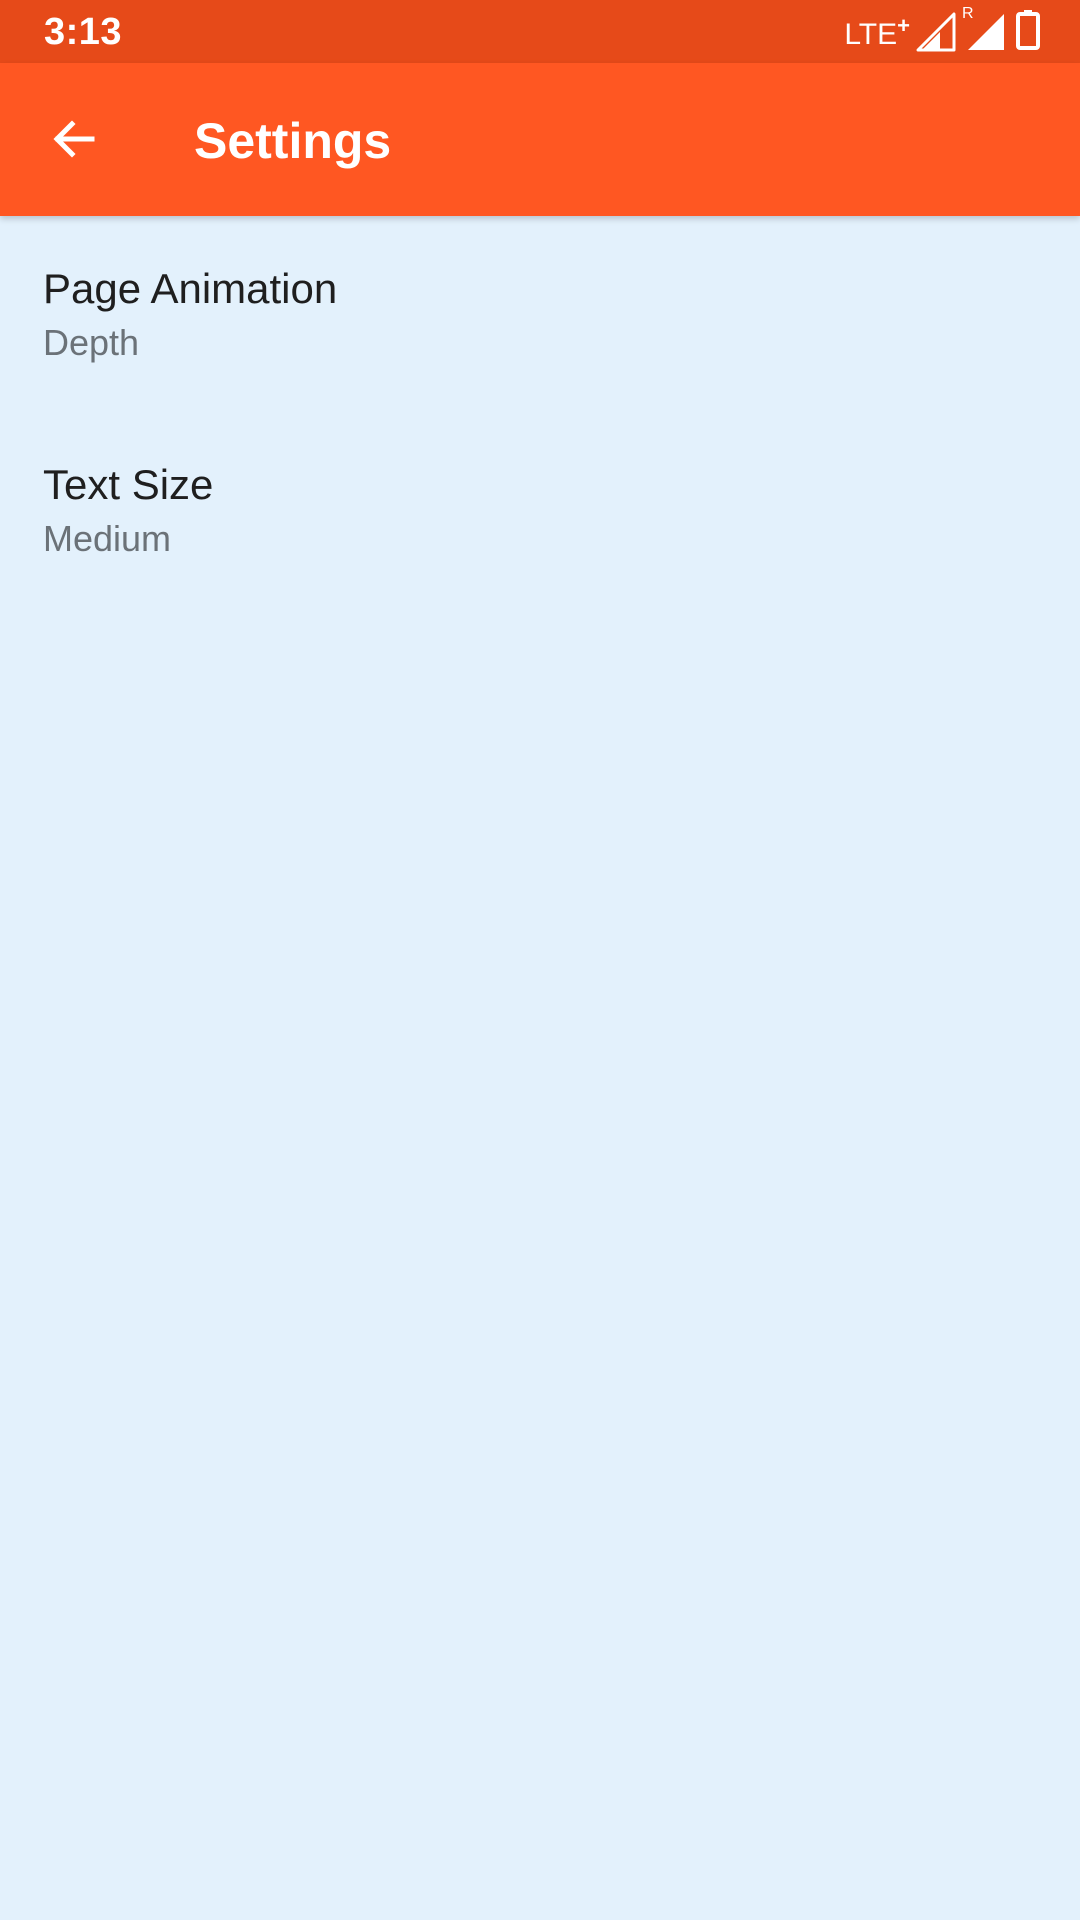  What do you see at coordinates (903, 25) in the screenshot?
I see `network-type-suffix: +` at bounding box center [903, 25].